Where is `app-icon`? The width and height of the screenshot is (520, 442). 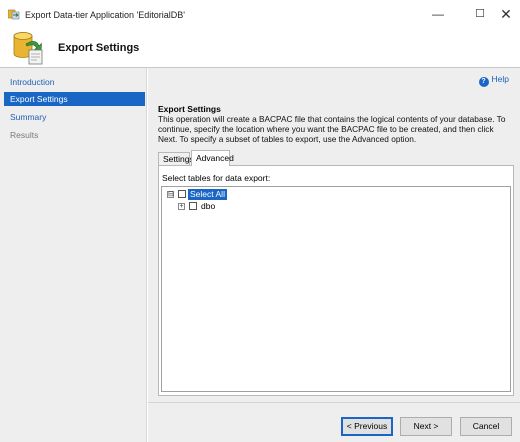
app-icon is located at coordinates (14, 14).